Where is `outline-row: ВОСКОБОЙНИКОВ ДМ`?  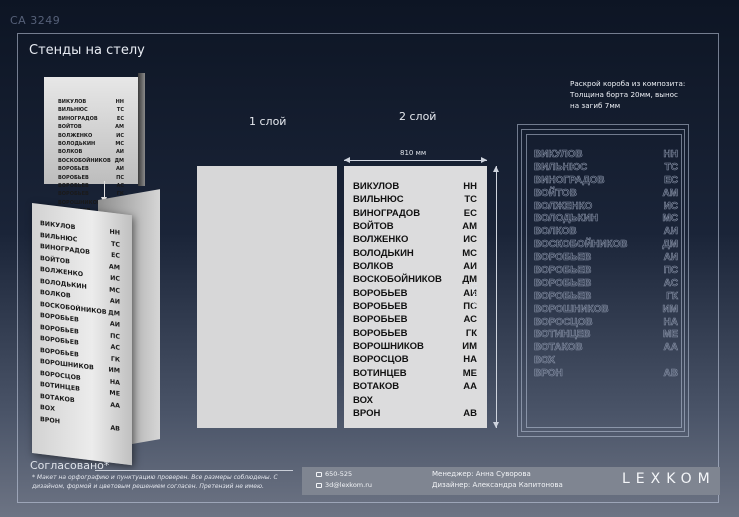
outline-row: ВОСКОБОЙНИКОВ ДМ is located at coordinates (606, 245).